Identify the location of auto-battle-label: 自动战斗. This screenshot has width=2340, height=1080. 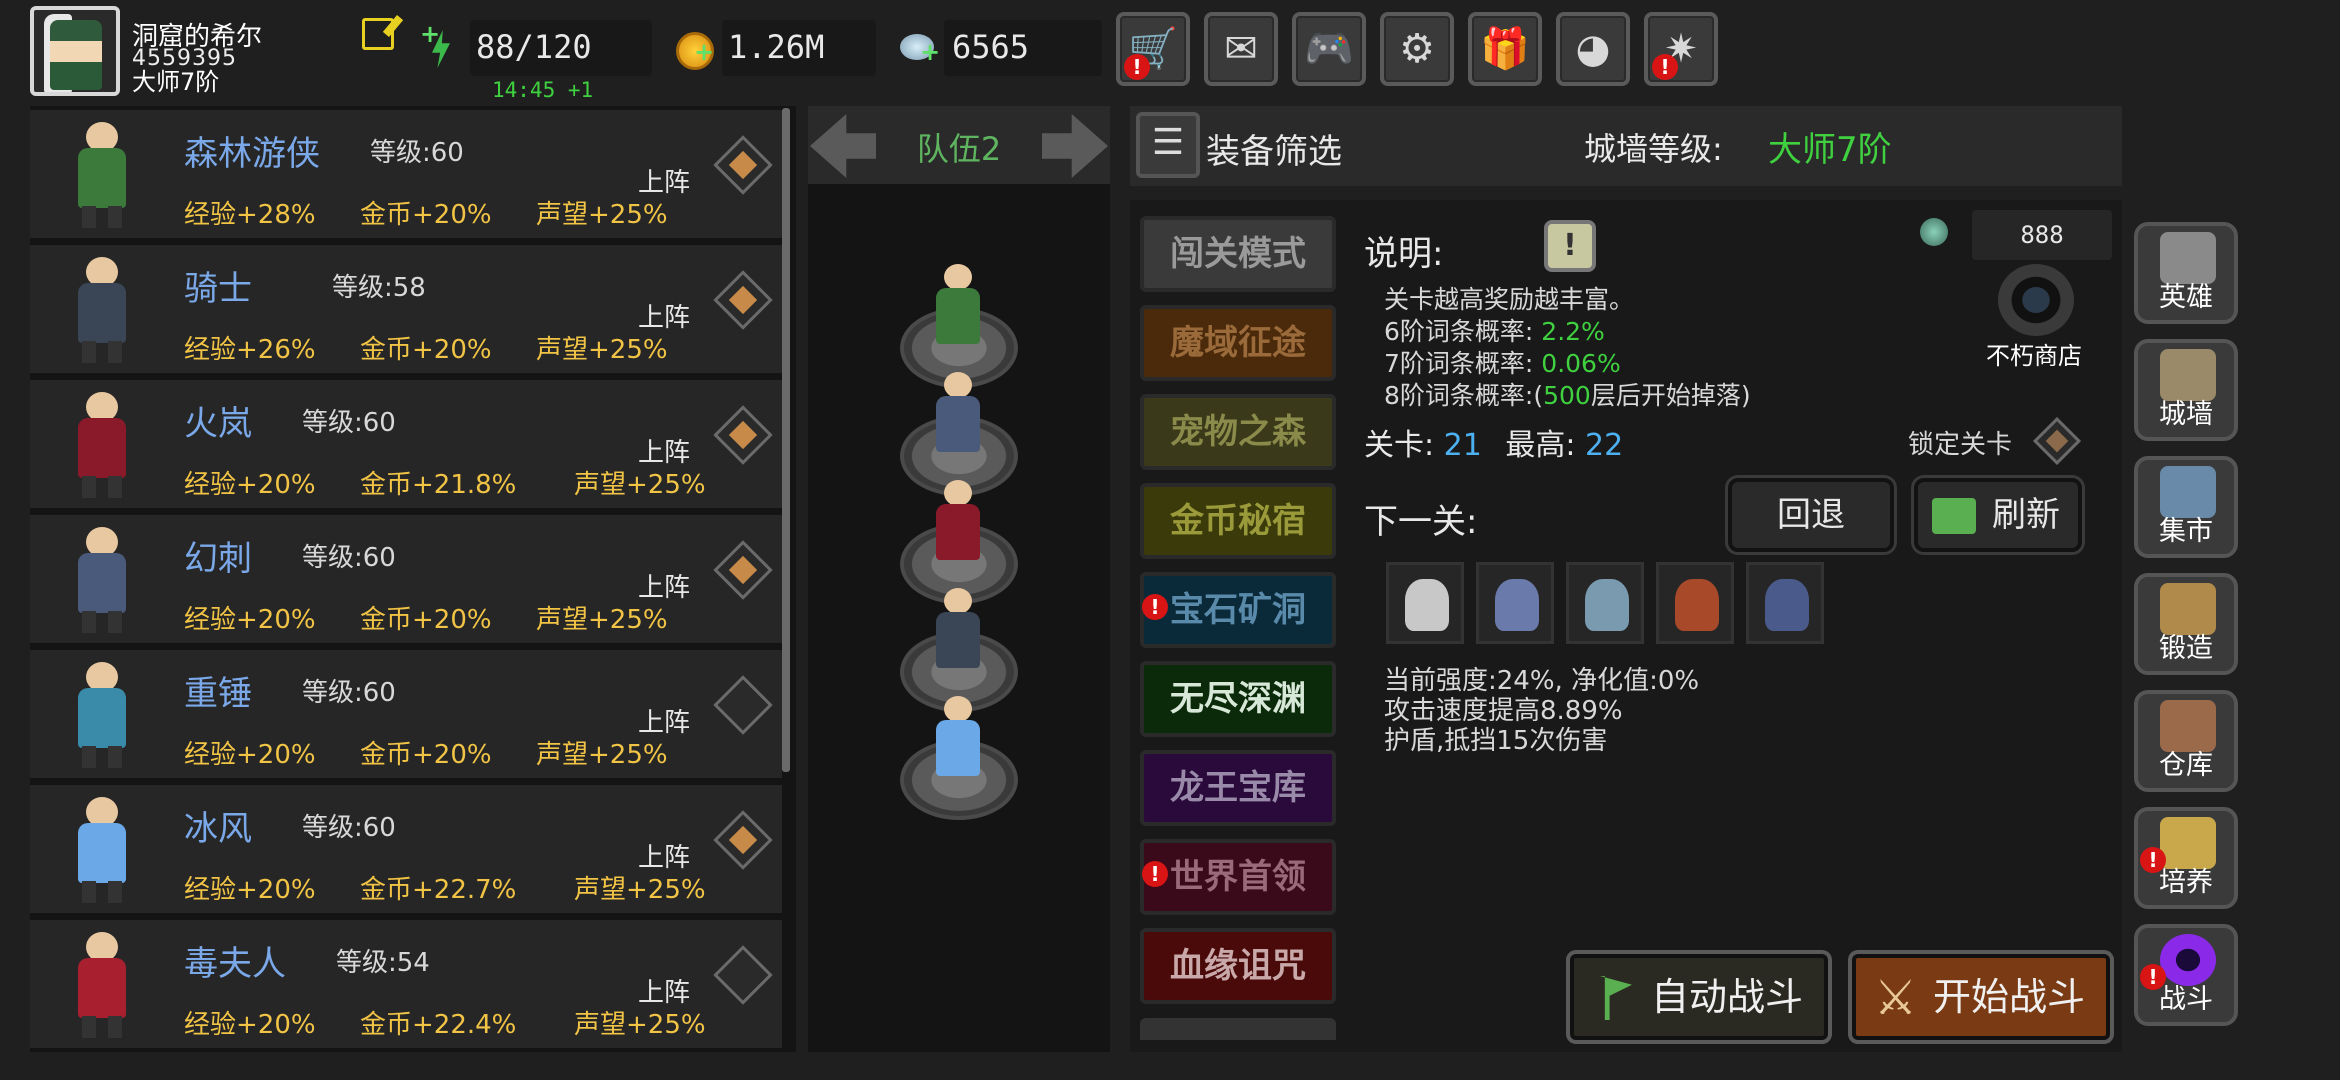
(1726, 997).